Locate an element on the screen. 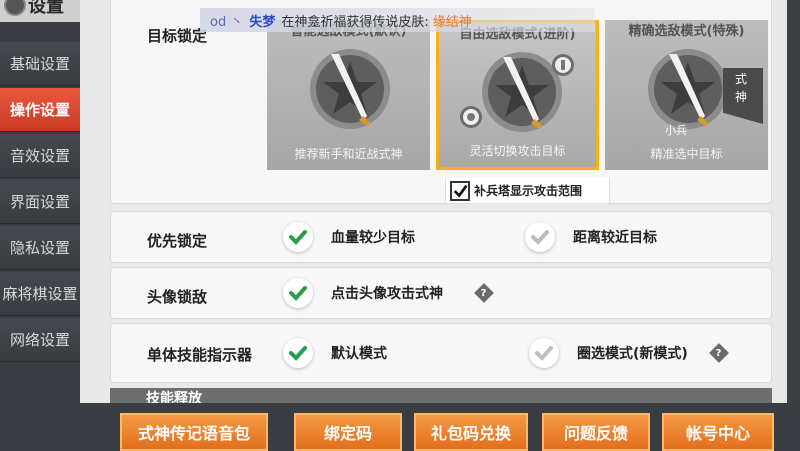 This screenshot has height=451, width=800. sidebar: 设置 基础设置 操作设置 音效设置 界面设置 隐私设置 麻将棋设置 网络设置 is located at coordinates (40, 225).